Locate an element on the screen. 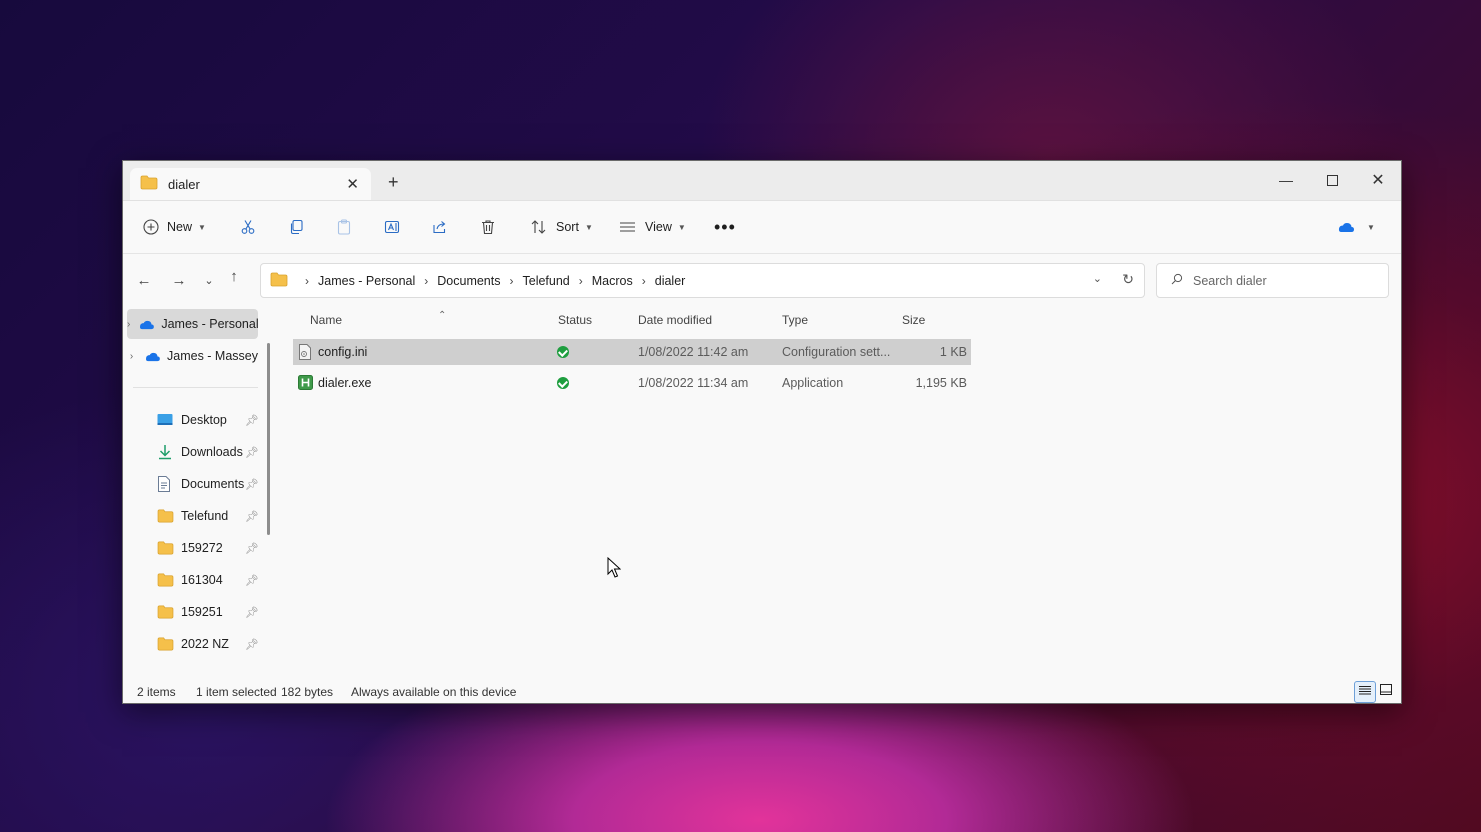 The width and height of the screenshot is (1481, 832). search-icon is located at coordinates (1177, 280).